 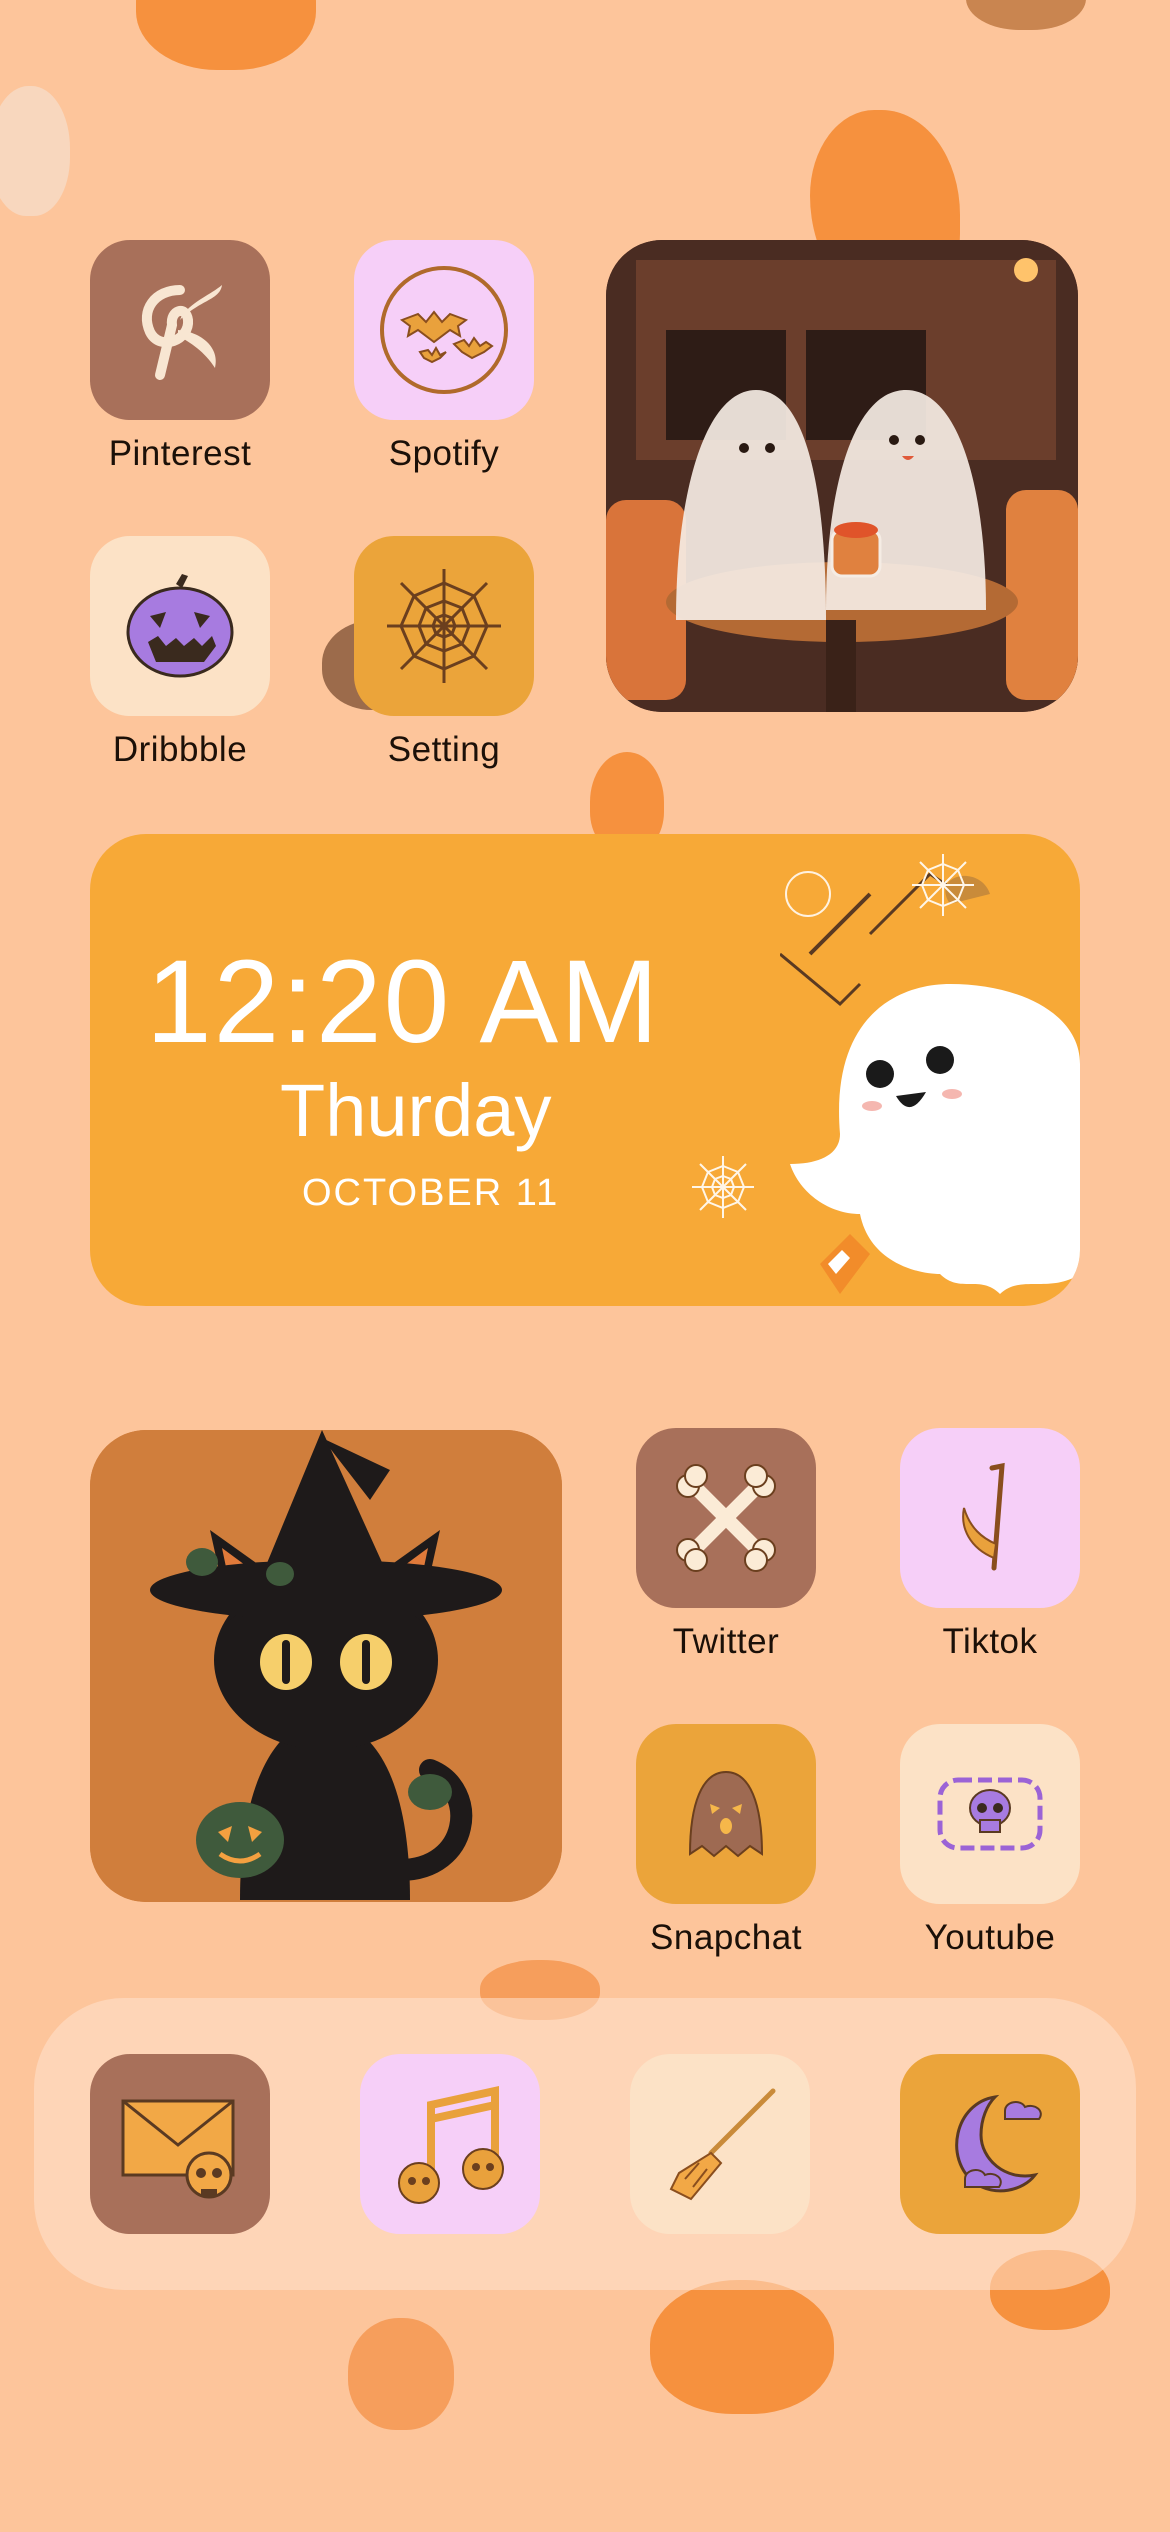 What do you see at coordinates (585, 2144) in the screenshot?
I see `dock` at bounding box center [585, 2144].